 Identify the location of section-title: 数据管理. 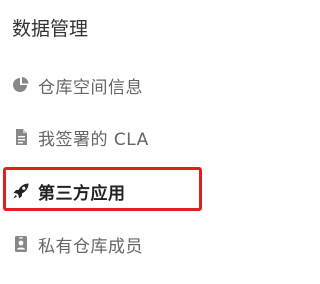
(50, 29).